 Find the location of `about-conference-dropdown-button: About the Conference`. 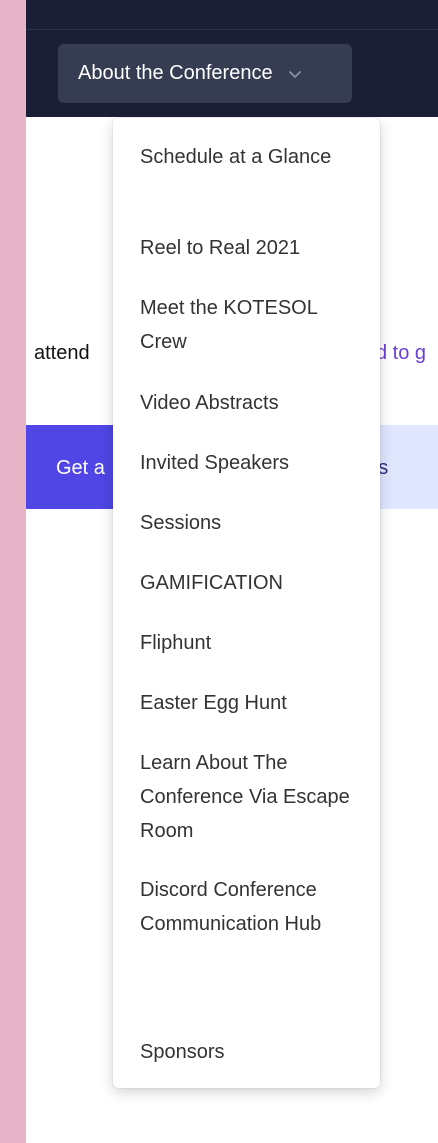

about-conference-dropdown-button: About the Conference is located at coordinates (205, 73).